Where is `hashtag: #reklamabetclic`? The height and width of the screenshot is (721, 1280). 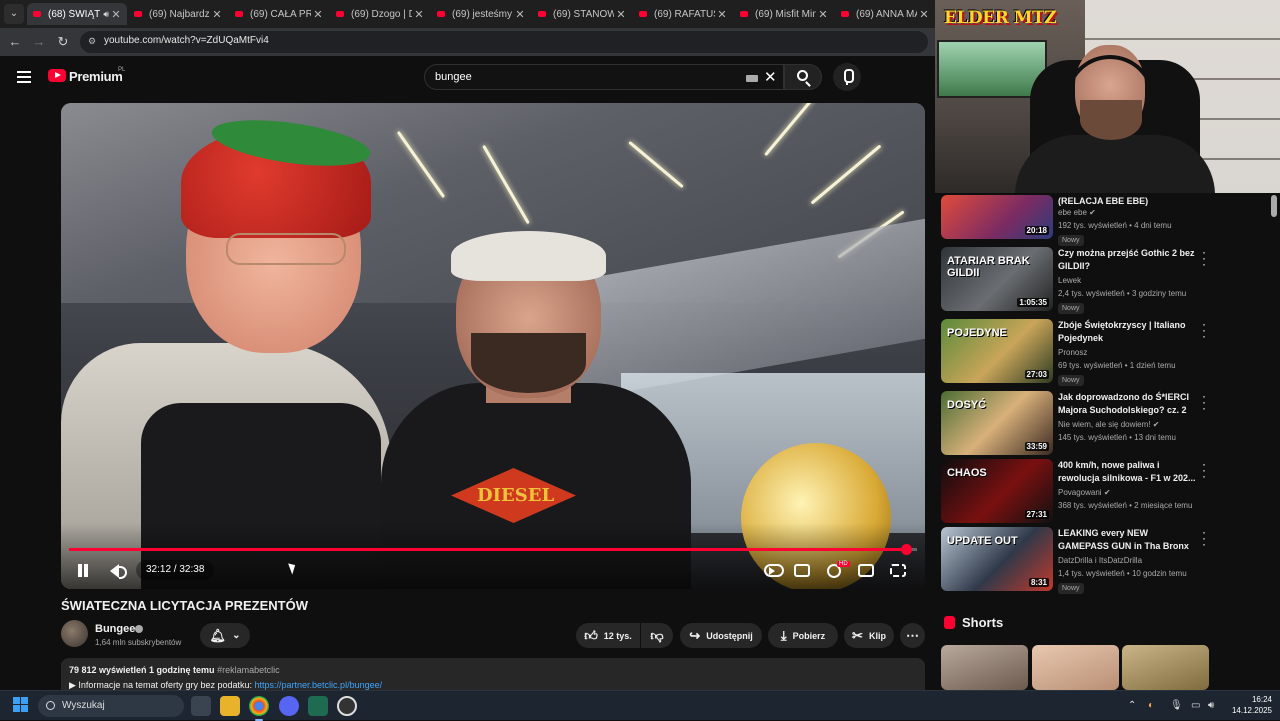
hashtag: #reklamabetclic is located at coordinates (248, 670).